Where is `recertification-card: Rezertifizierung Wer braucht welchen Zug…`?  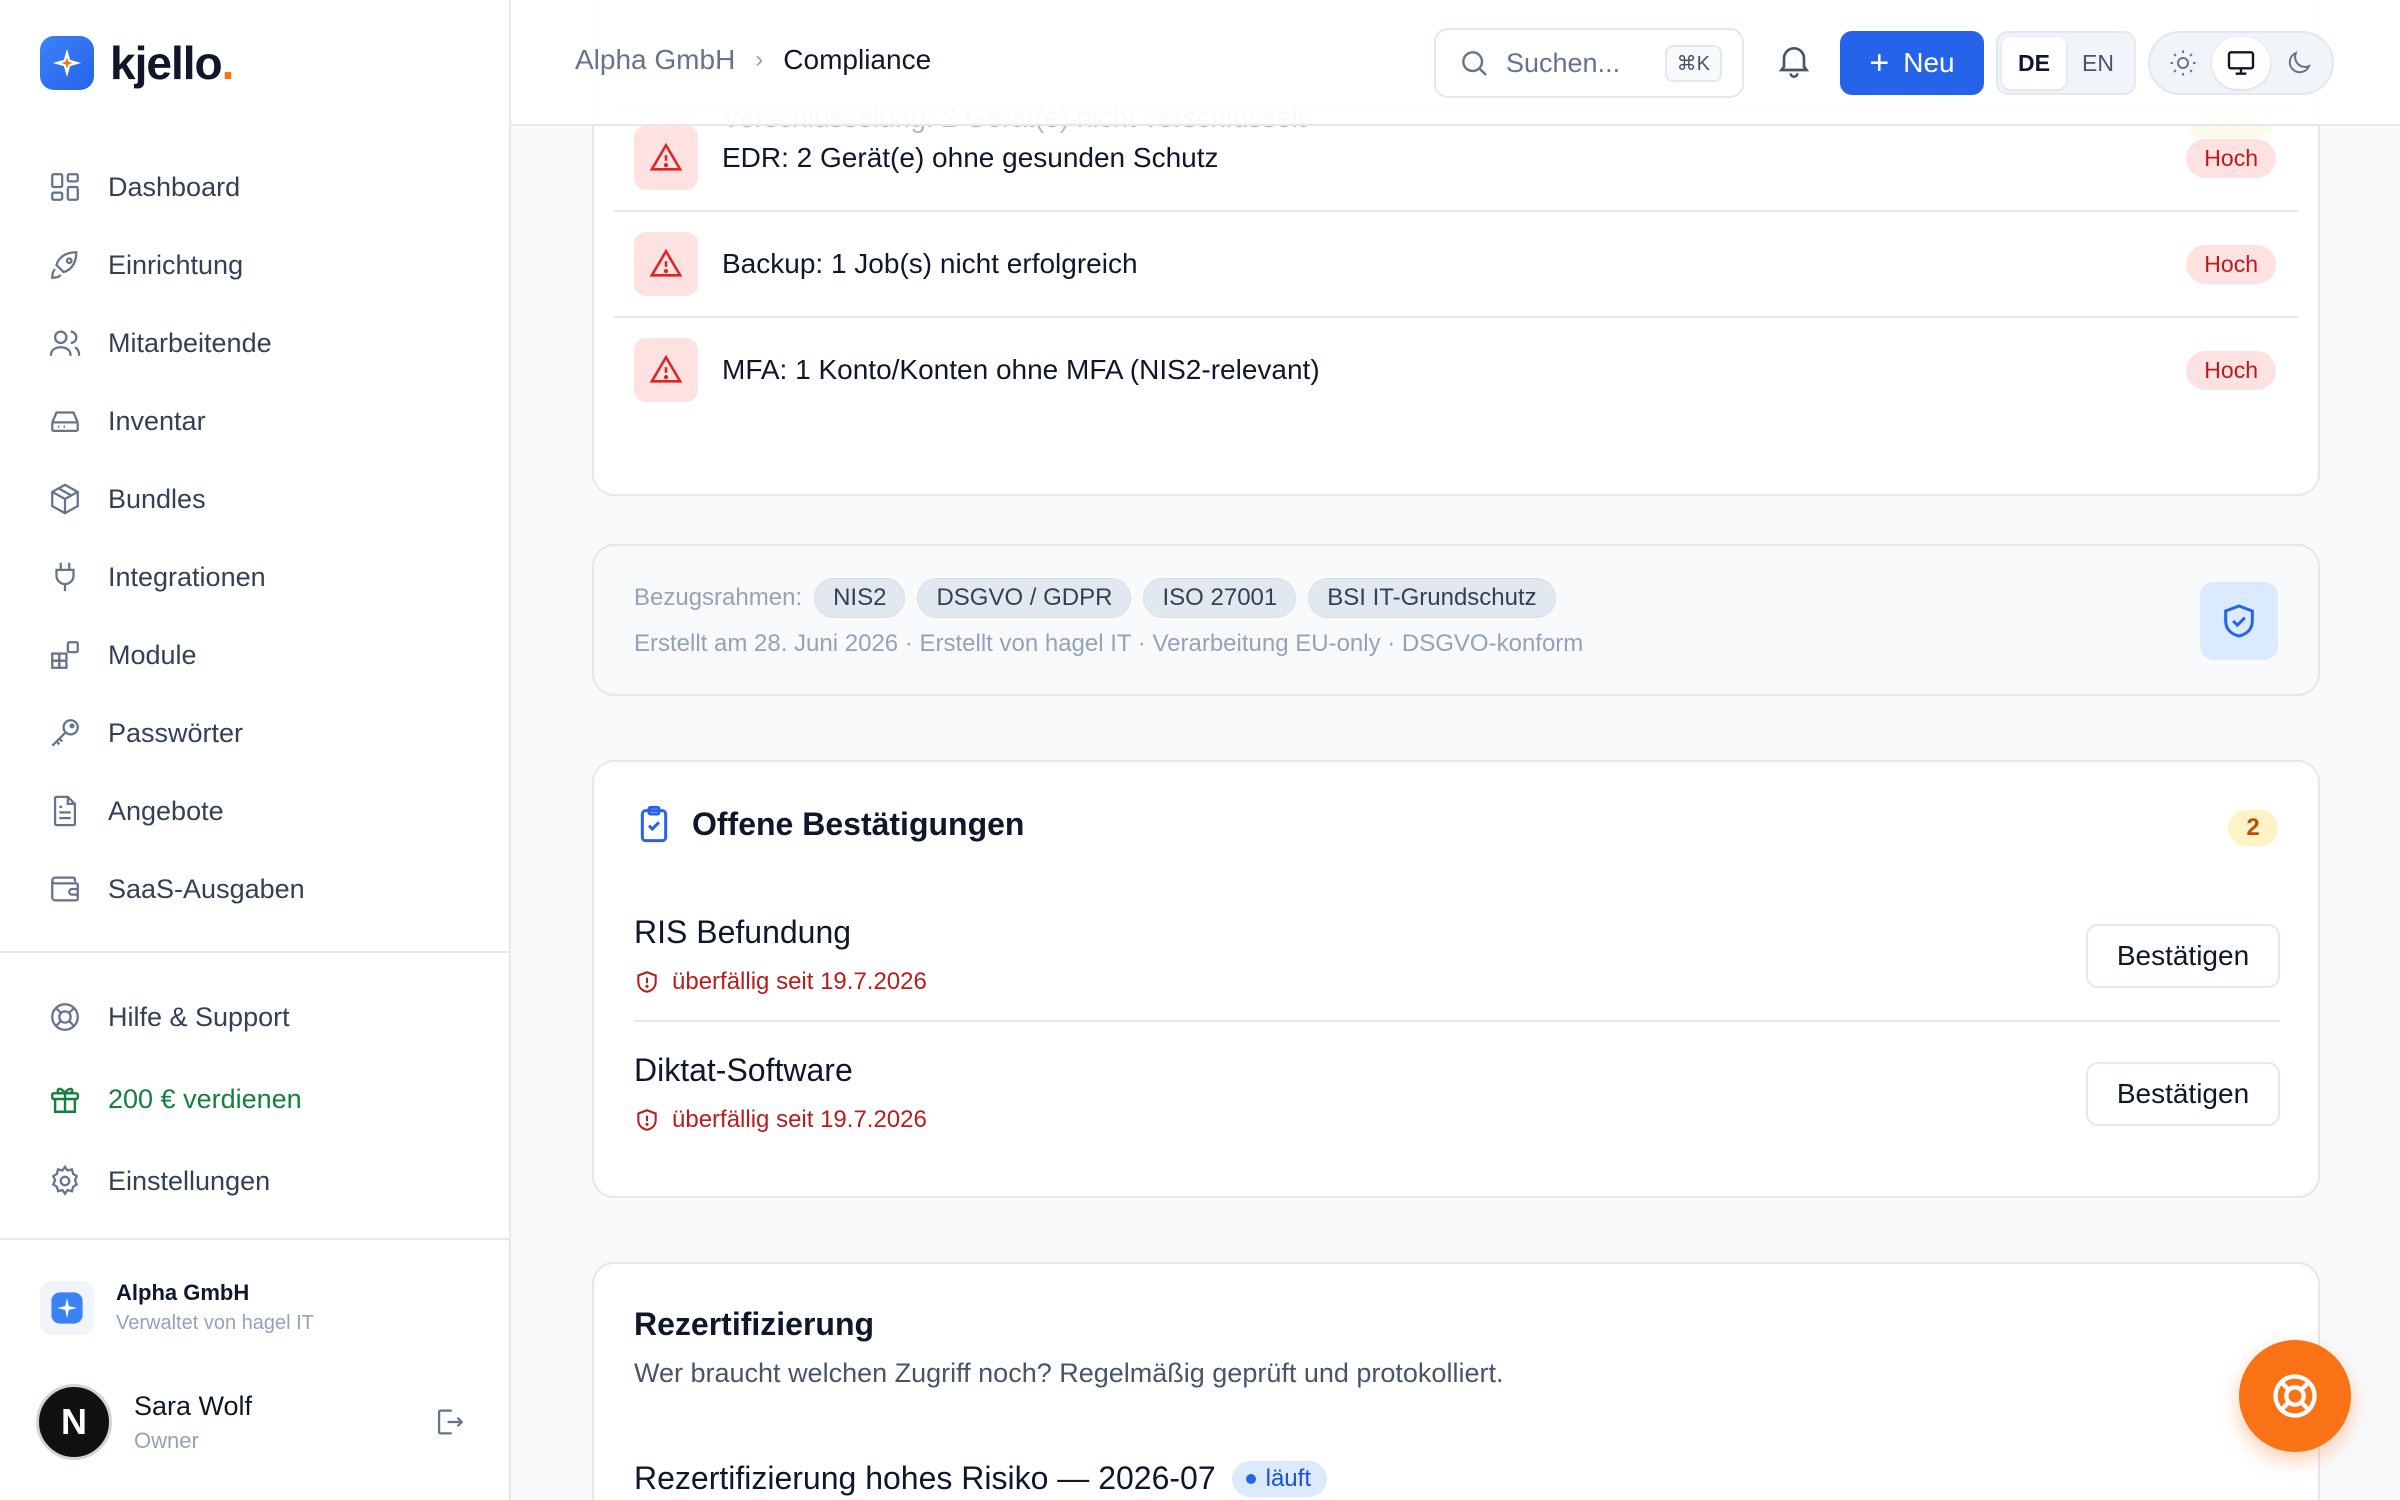 recertification-card: Rezertifizierung Wer braucht welchen Zug… is located at coordinates (1456, 1381).